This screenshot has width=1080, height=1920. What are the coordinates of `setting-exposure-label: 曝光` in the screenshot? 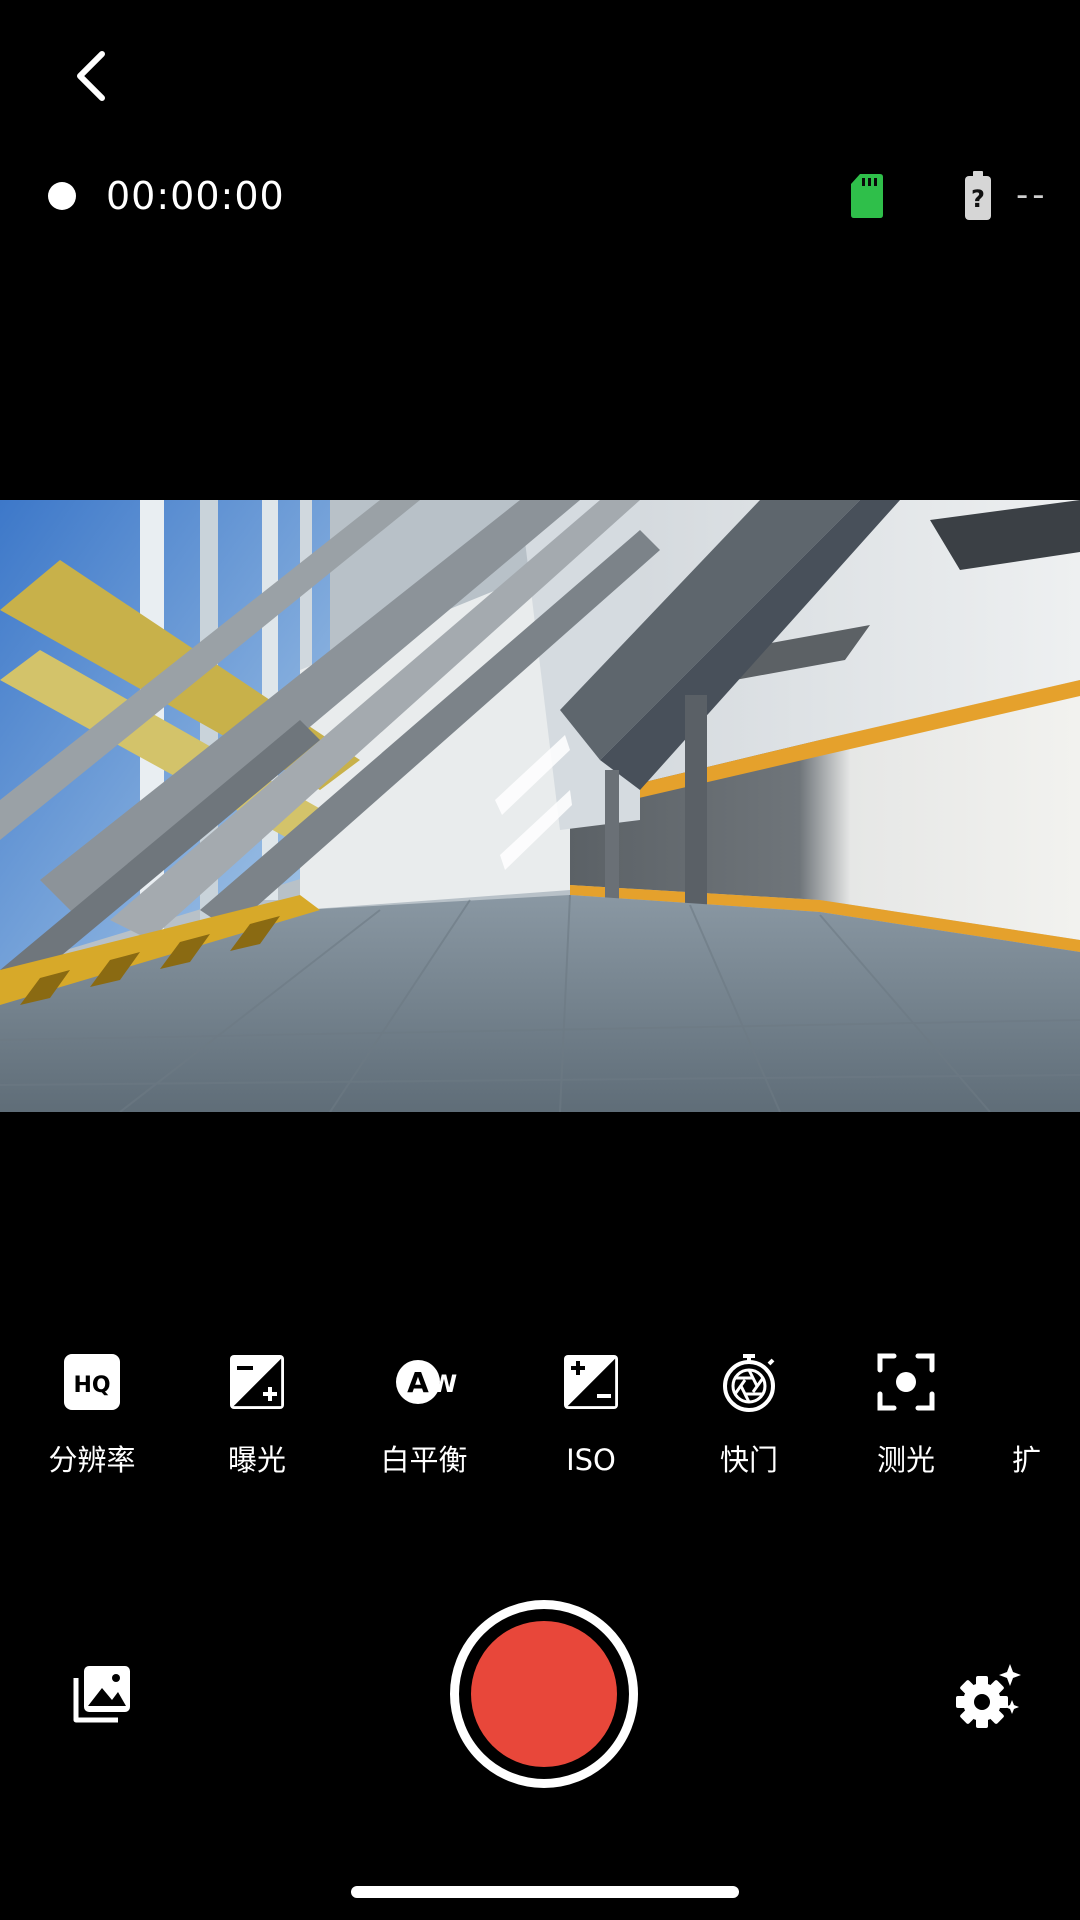 It's located at (256, 1460).